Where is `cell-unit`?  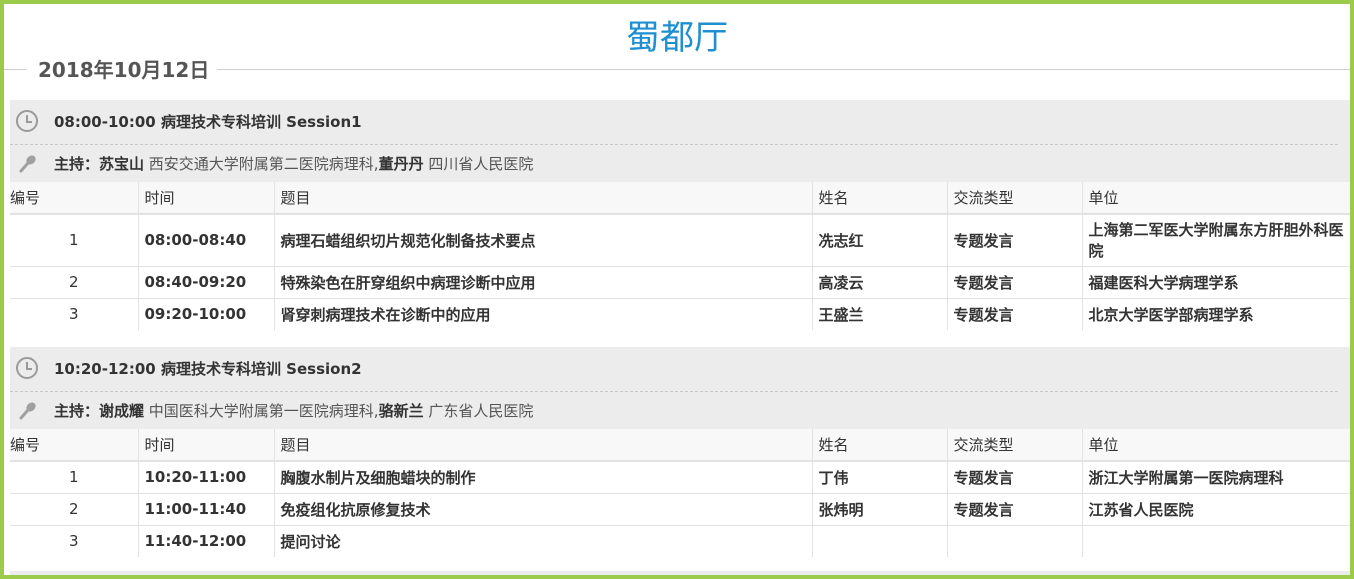
cell-unit is located at coordinates (1215, 540).